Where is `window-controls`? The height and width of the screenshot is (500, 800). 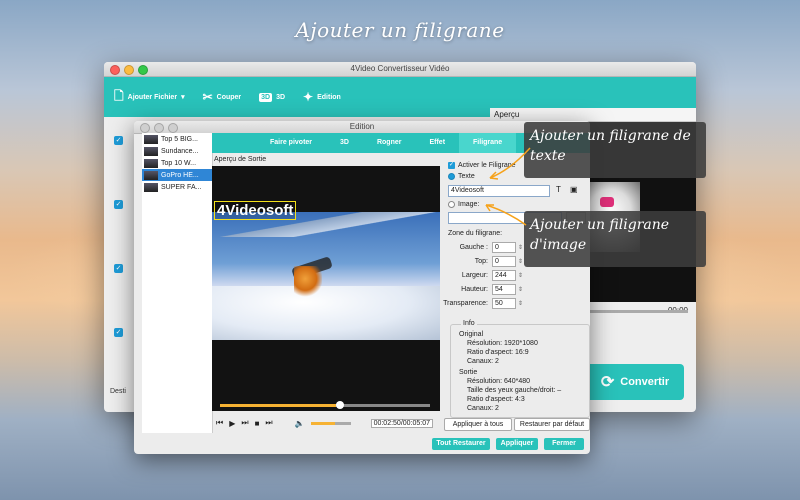
window-controls is located at coordinates (129, 70).